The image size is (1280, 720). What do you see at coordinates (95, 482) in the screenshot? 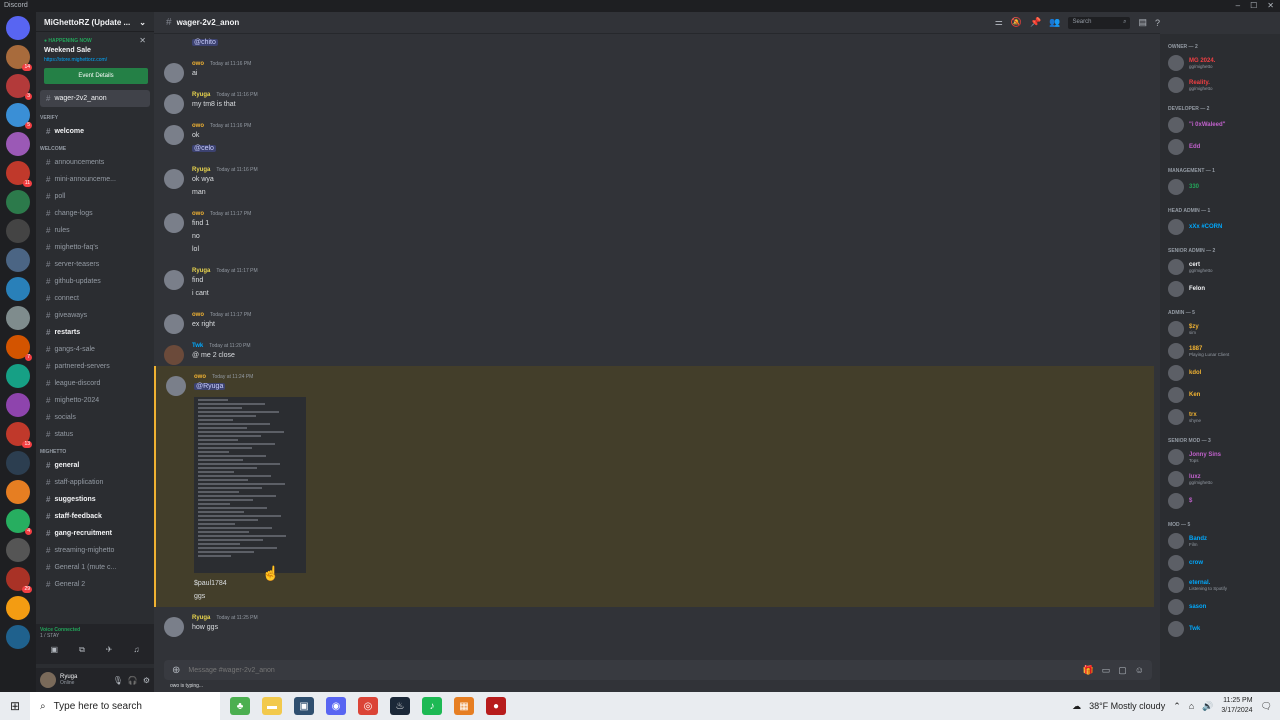
I see `channel-item: # staff-application` at bounding box center [95, 482].